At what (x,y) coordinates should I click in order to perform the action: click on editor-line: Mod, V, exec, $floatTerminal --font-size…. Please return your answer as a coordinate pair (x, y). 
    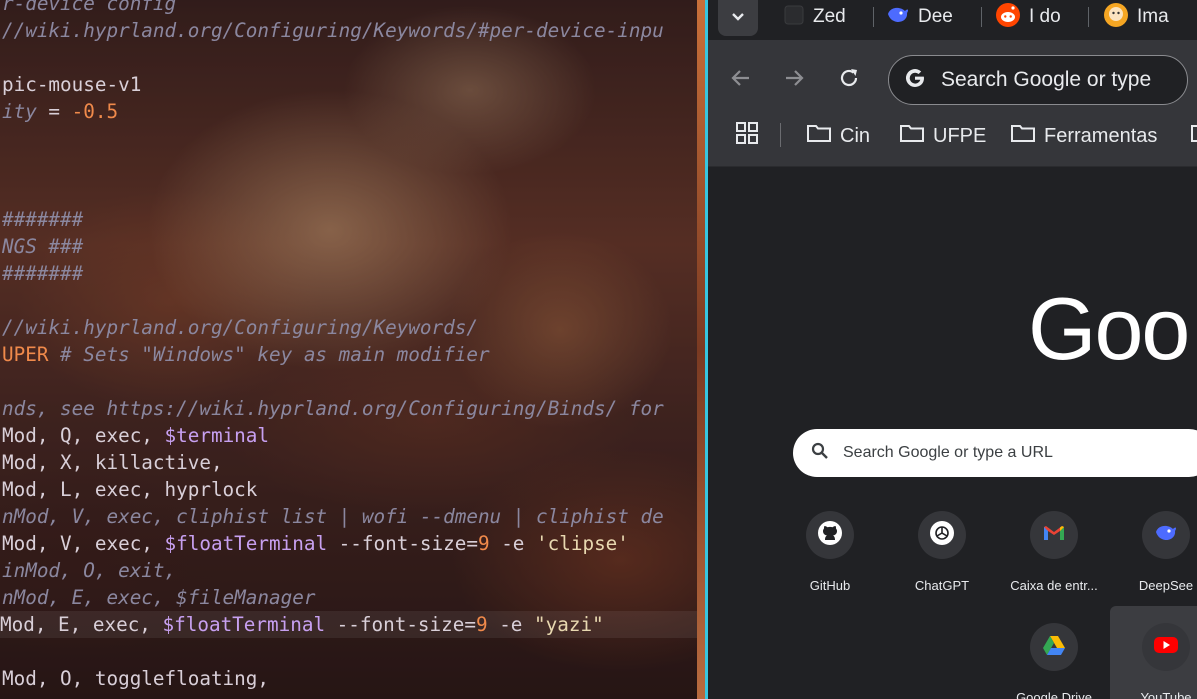
    Looking at the image, I should click on (315, 543).